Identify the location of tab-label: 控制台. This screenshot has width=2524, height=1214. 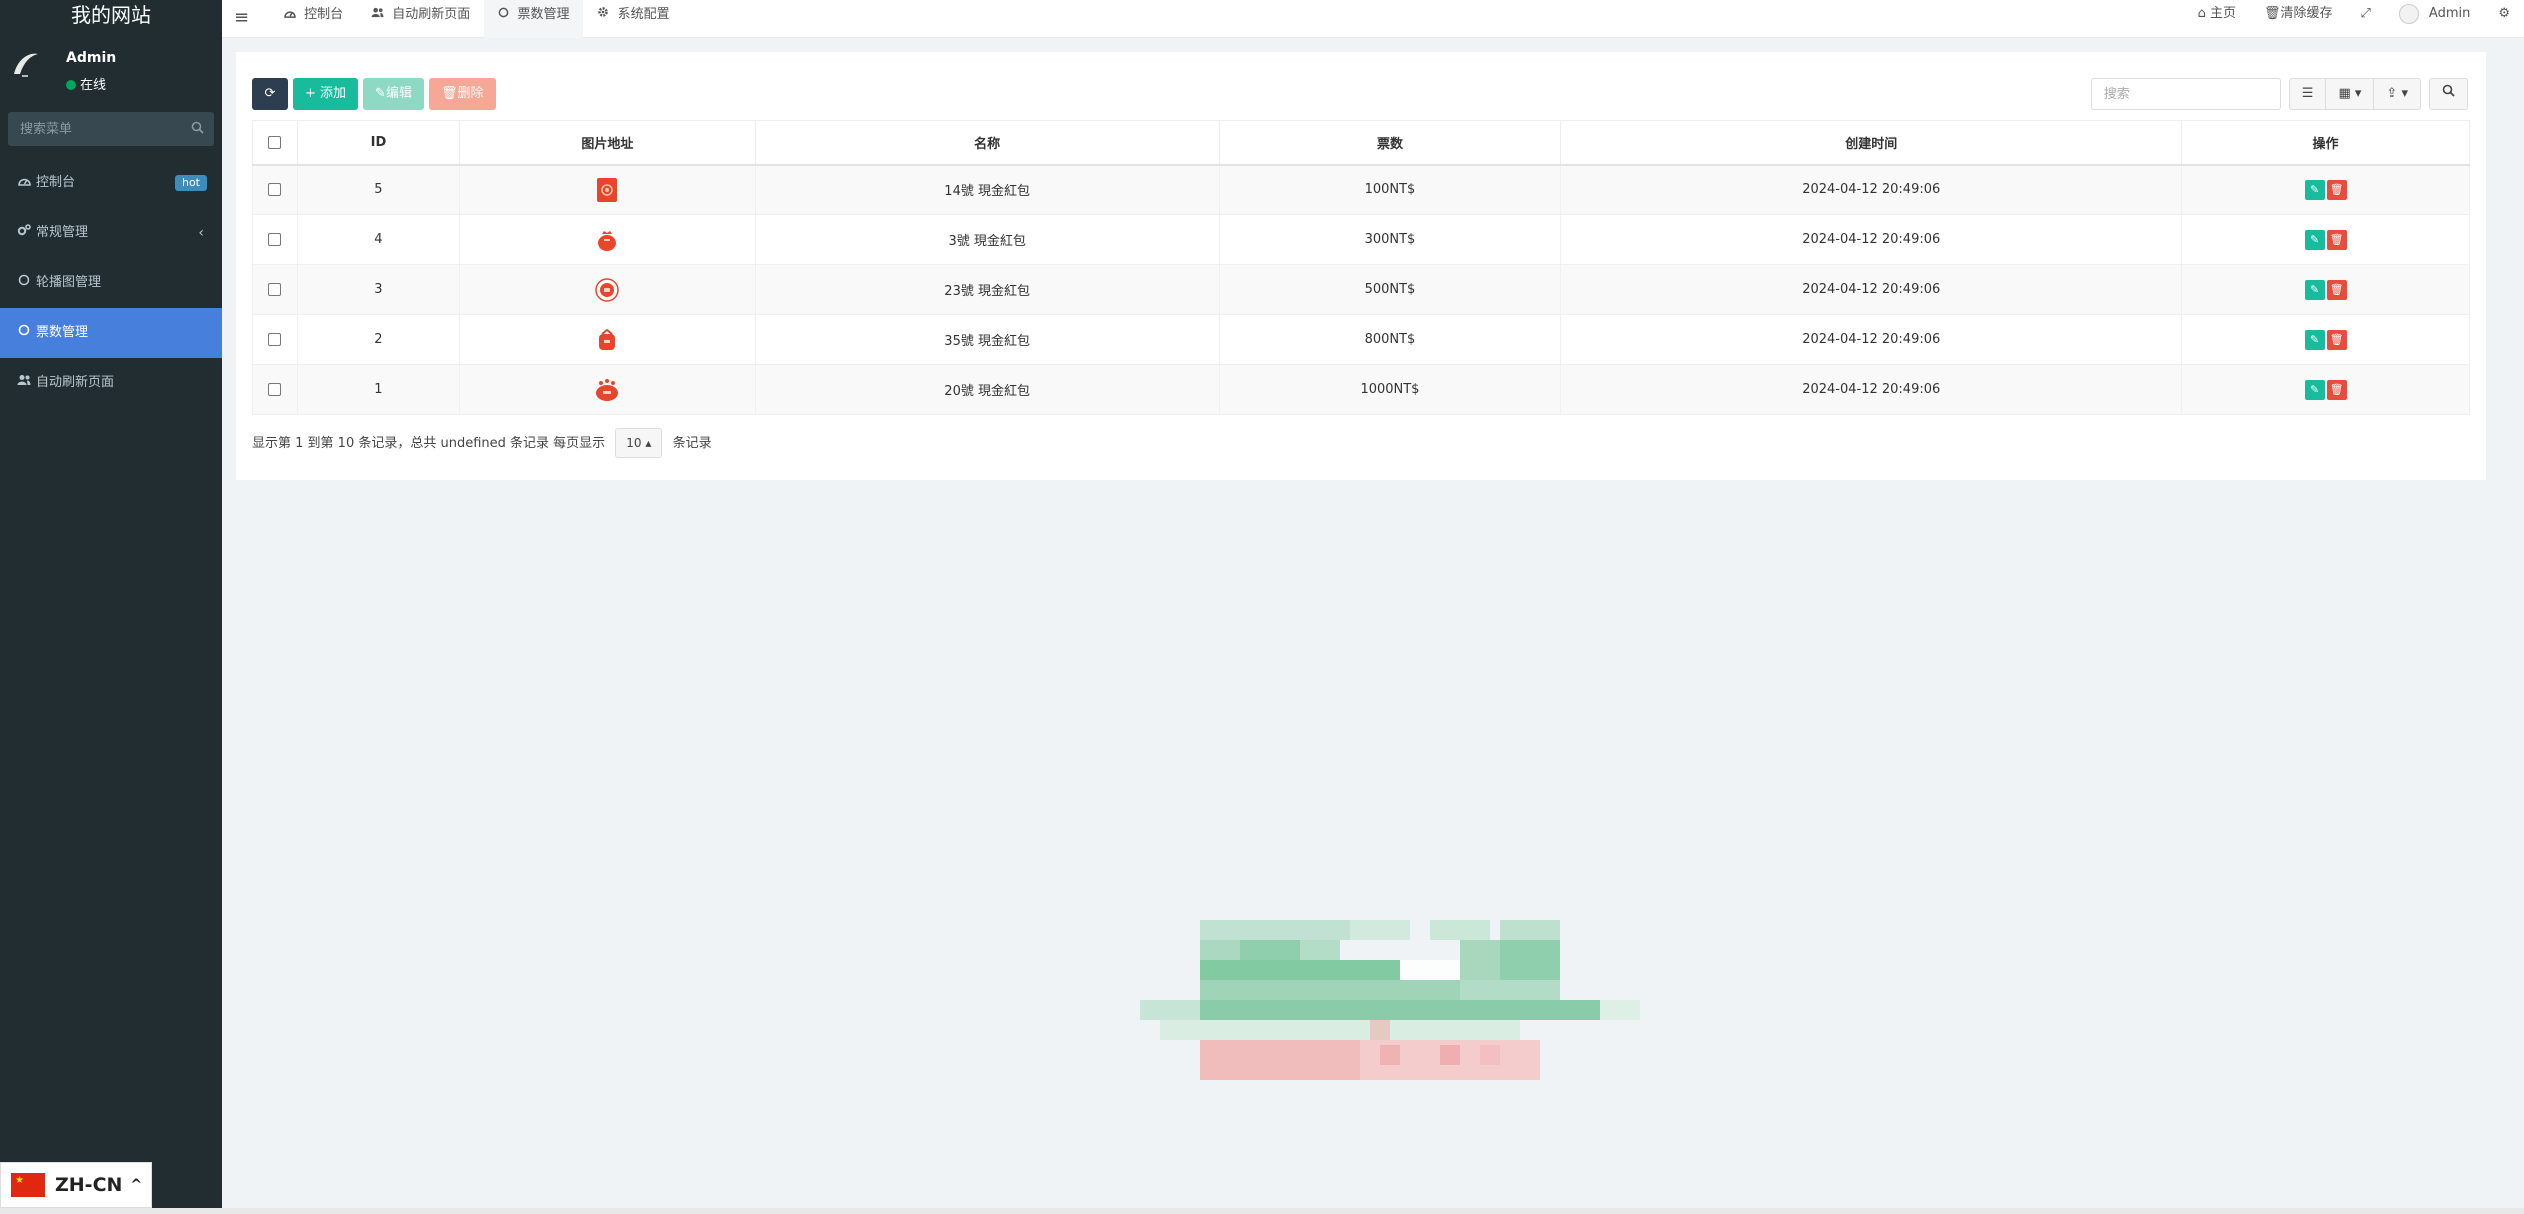
(324, 14).